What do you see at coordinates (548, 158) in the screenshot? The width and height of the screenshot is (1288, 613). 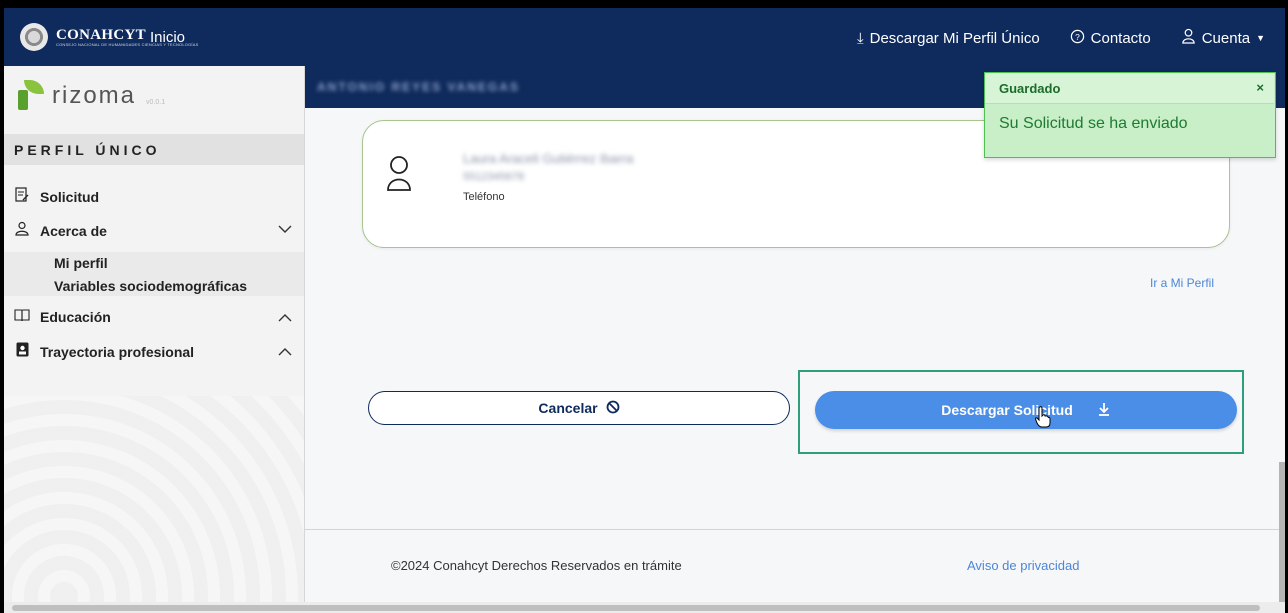 I see `contact-name: Laura Araceli Gutiérrez Ibarra` at bounding box center [548, 158].